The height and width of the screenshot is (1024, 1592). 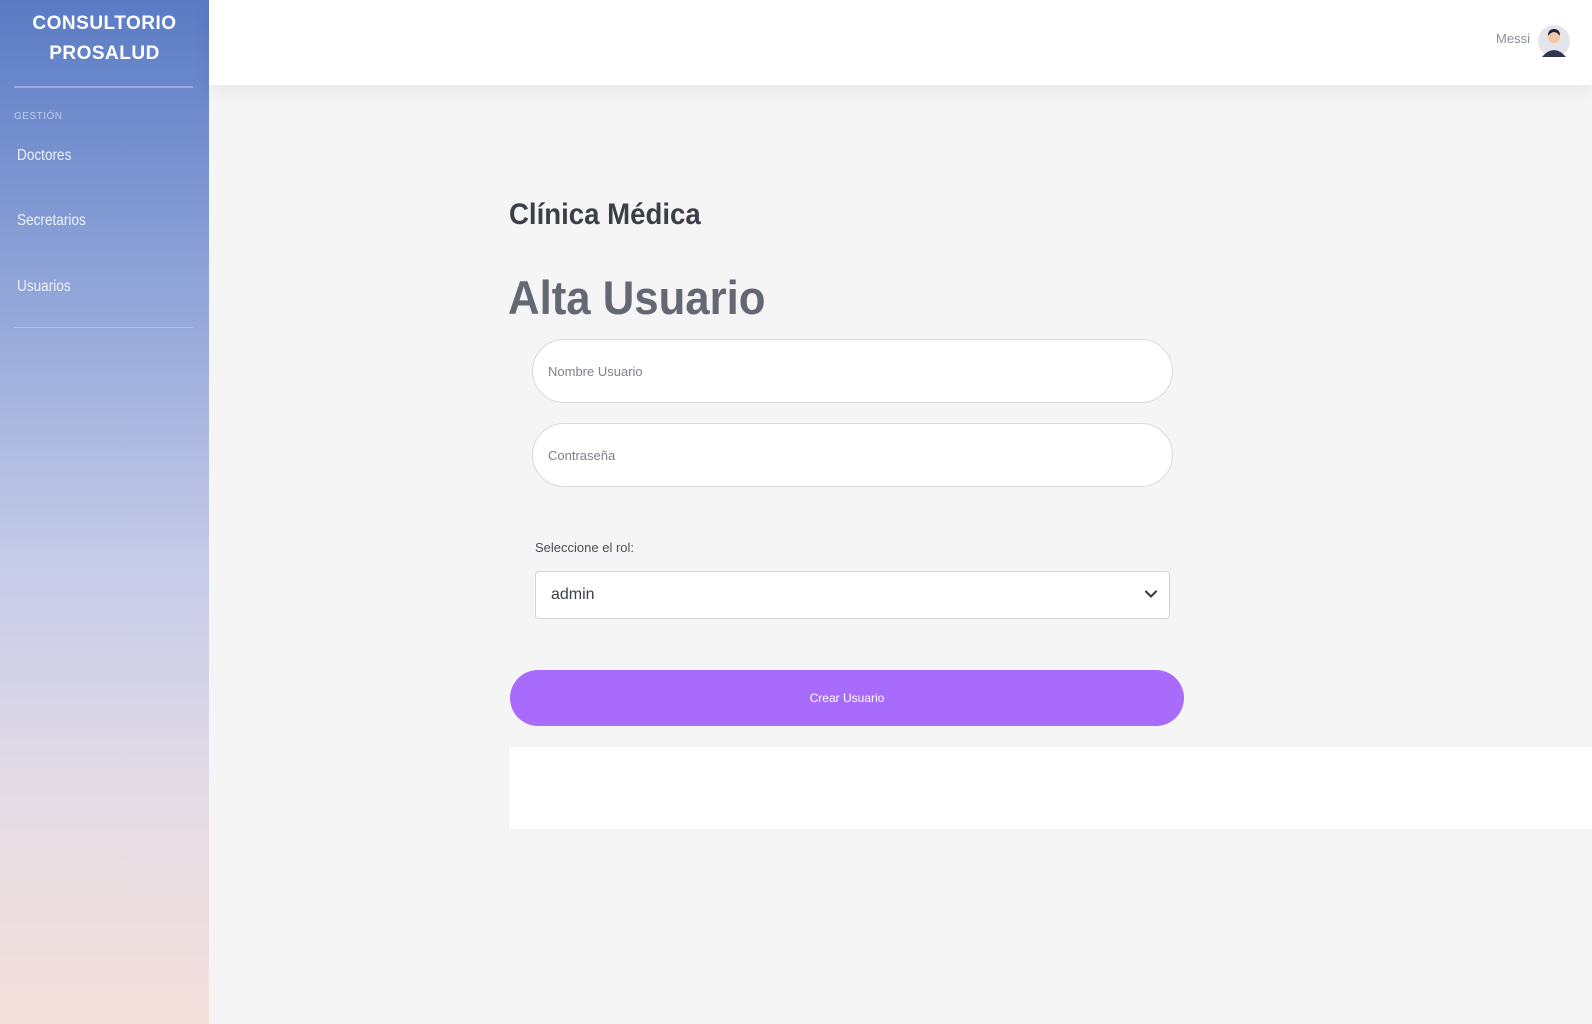 I want to click on username-input, so click(x=852, y=371).